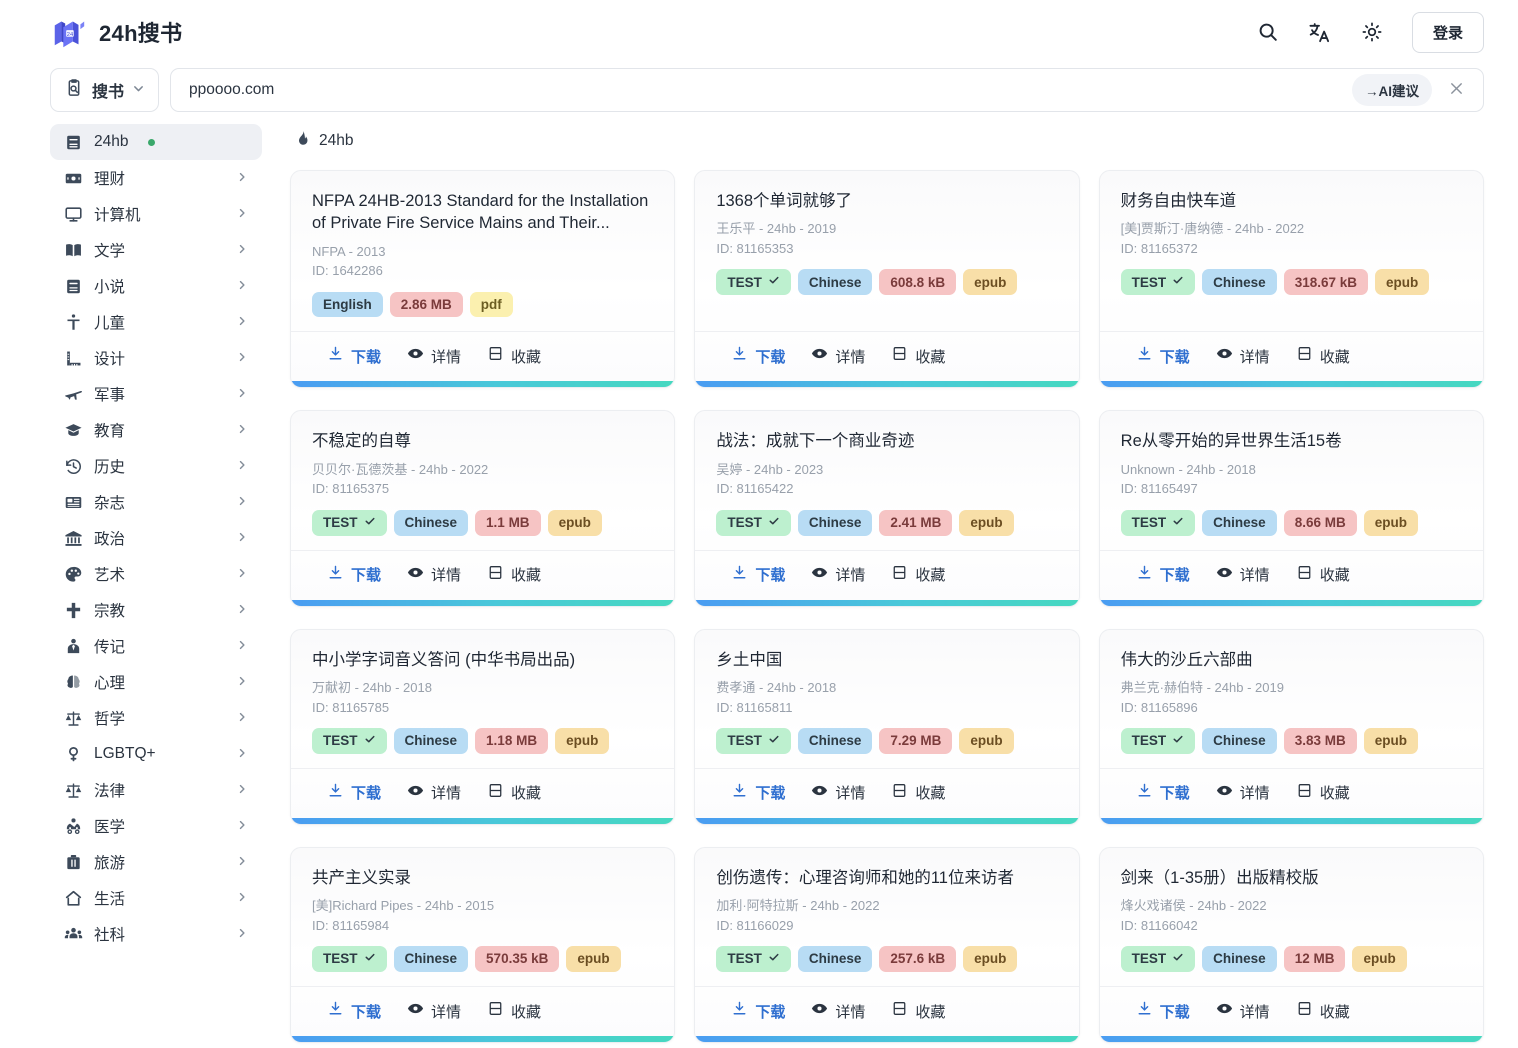 This screenshot has height=1048, width=1518. Describe the element at coordinates (765, 90) in the screenshot. I see `search-input` at that location.